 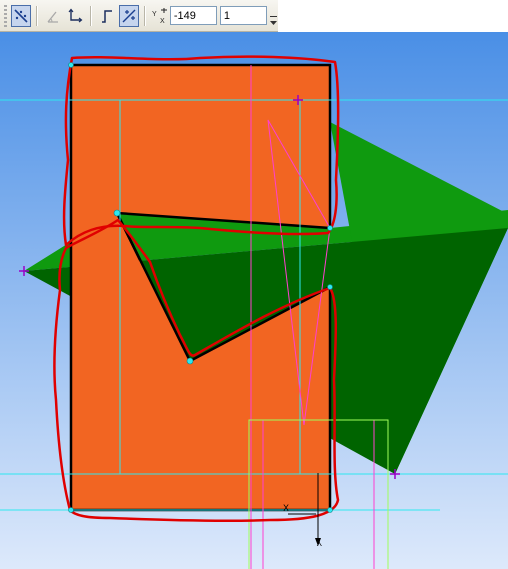 I want to click on axis-button, so click(x=75, y=16).